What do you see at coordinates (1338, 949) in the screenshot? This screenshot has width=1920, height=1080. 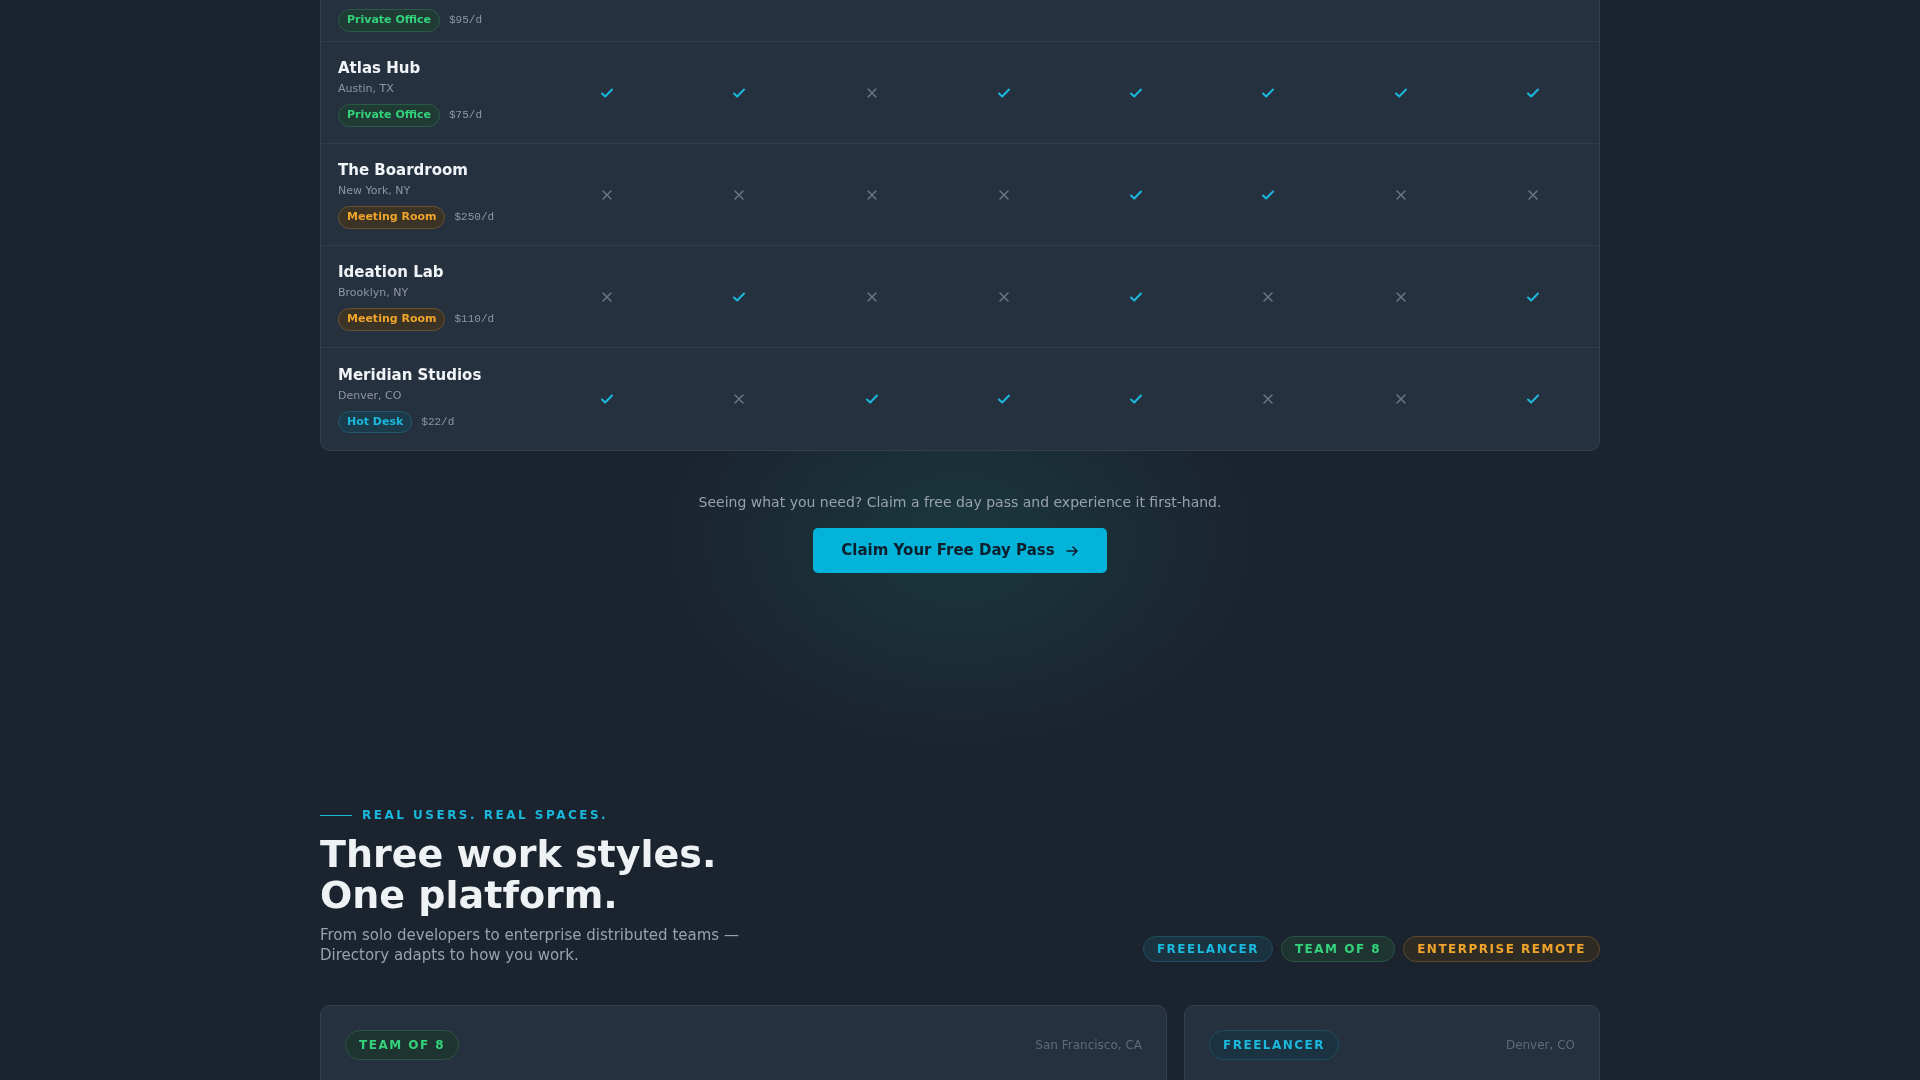 I see `filter-chip: TEAM OF 8` at bounding box center [1338, 949].